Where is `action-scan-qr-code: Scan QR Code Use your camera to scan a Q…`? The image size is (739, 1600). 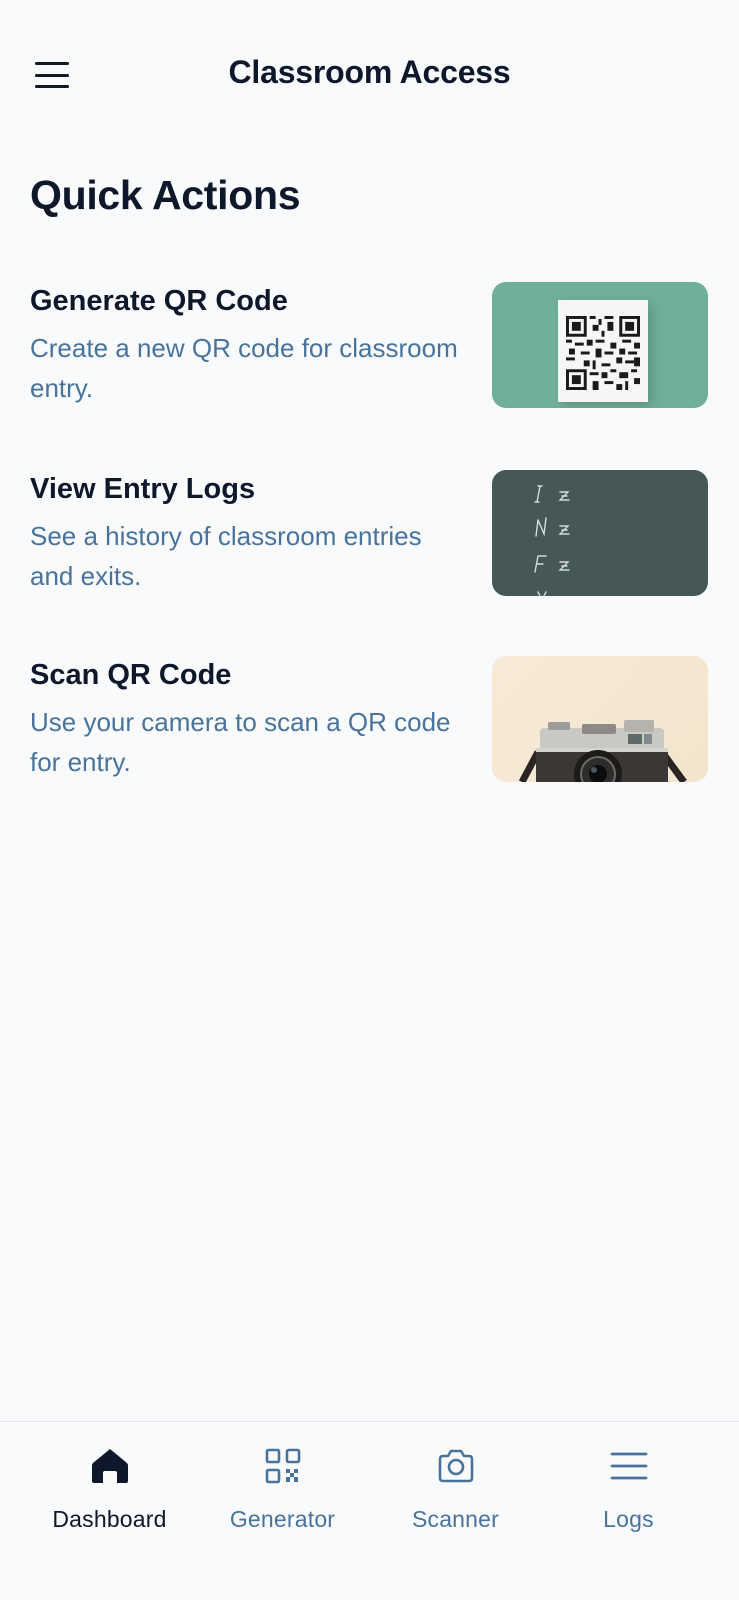 action-scan-qr-code: Scan QR Code Use your camera to scan a Q… is located at coordinates (369, 719).